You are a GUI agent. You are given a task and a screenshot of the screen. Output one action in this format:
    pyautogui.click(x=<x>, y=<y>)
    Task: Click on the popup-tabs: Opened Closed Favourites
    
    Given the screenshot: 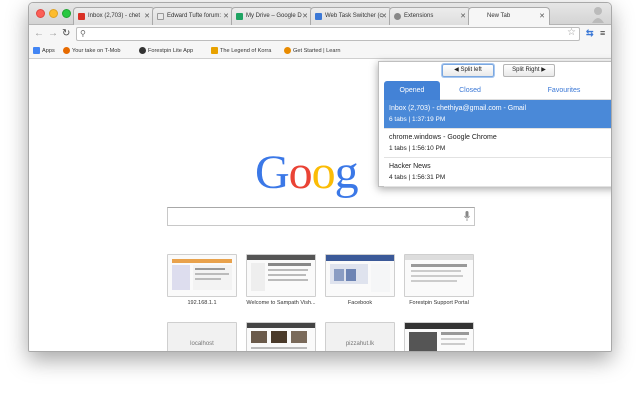 What is the action you would take?
    pyautogui.click(x=497, y=90)
    